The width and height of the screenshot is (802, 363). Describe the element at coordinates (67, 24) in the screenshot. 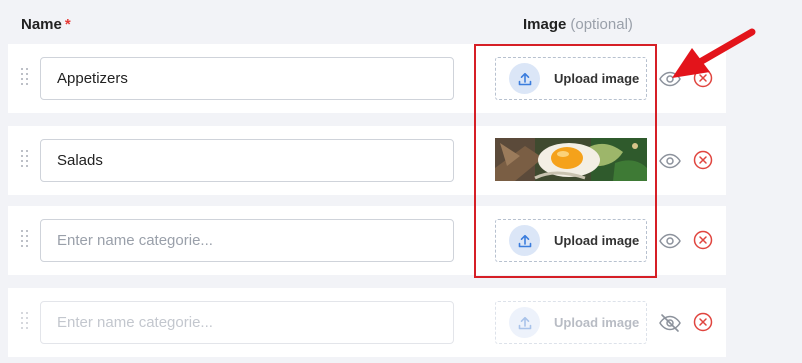

I see `required-mark: *` at that location.